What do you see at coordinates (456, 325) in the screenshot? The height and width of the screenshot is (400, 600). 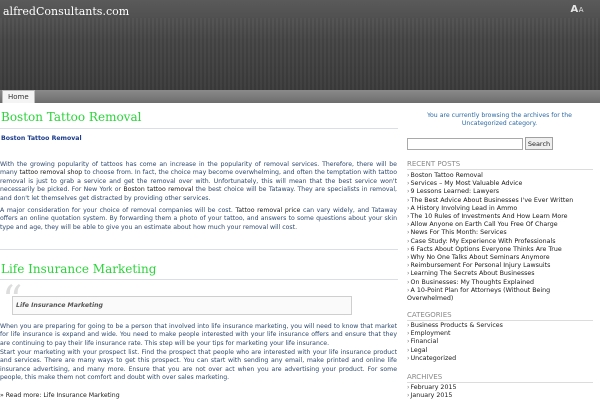 I see `list-item-label: Business Products & Services` at bounding box center [456, 325].